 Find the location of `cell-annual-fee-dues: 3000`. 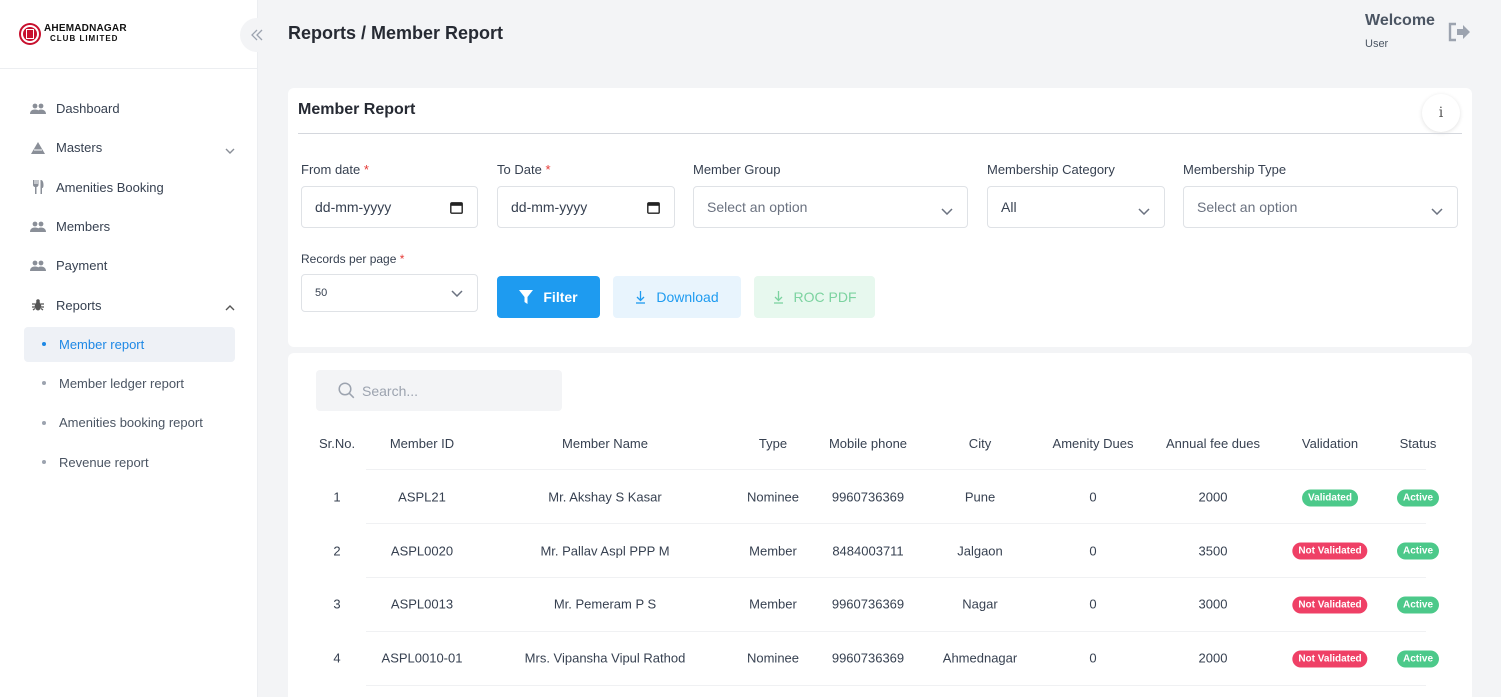

cell-annual-fee-dues: 3000 is located at coordinates (1213, 604).